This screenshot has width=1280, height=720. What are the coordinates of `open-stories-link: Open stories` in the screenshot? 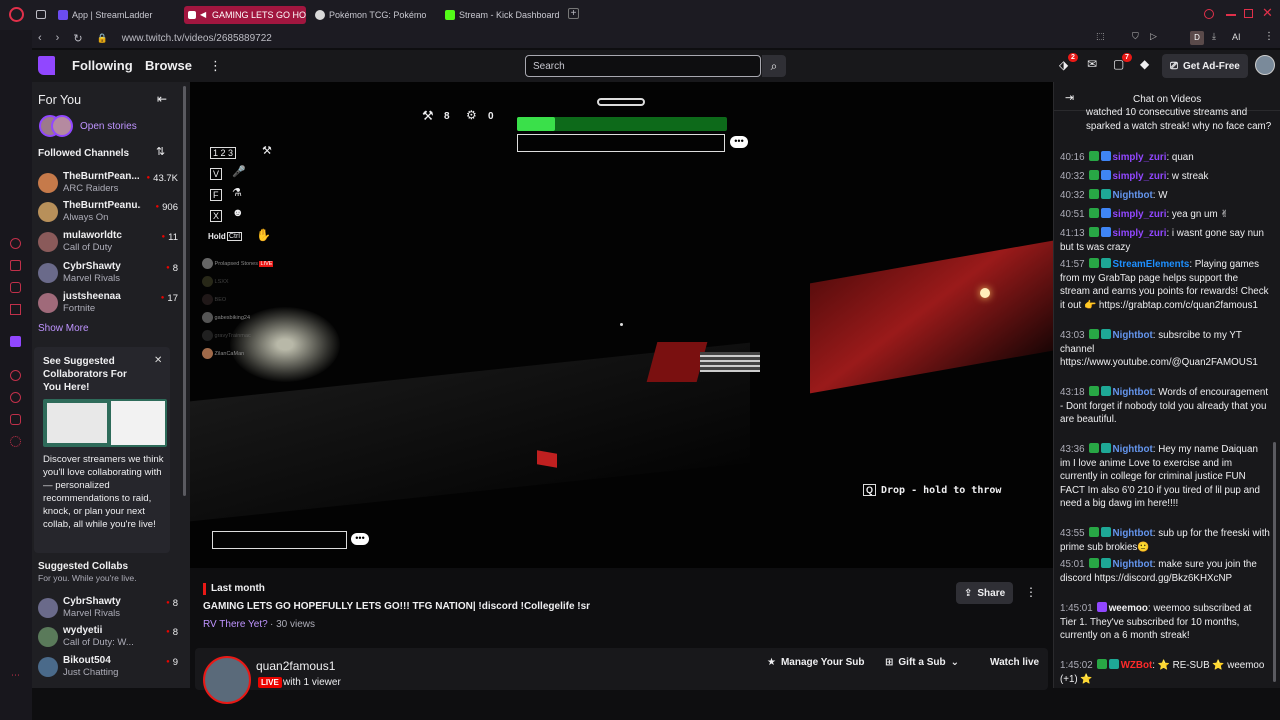 It's located at (108, 126).